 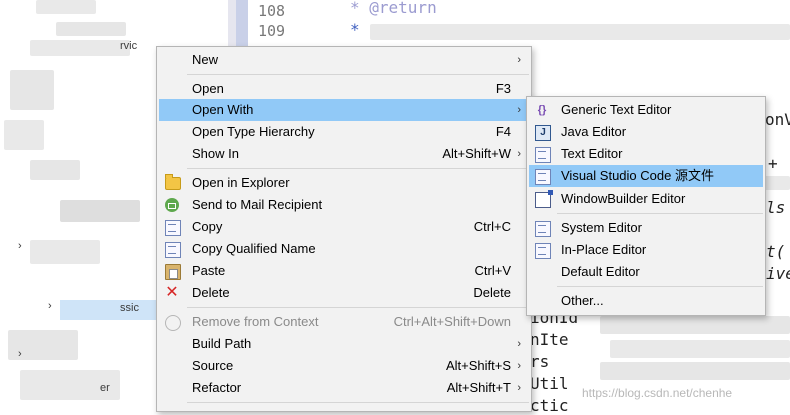 I want to click on menu-item-shortcut: Alt+Shift+S, so click(x=478, y=365).